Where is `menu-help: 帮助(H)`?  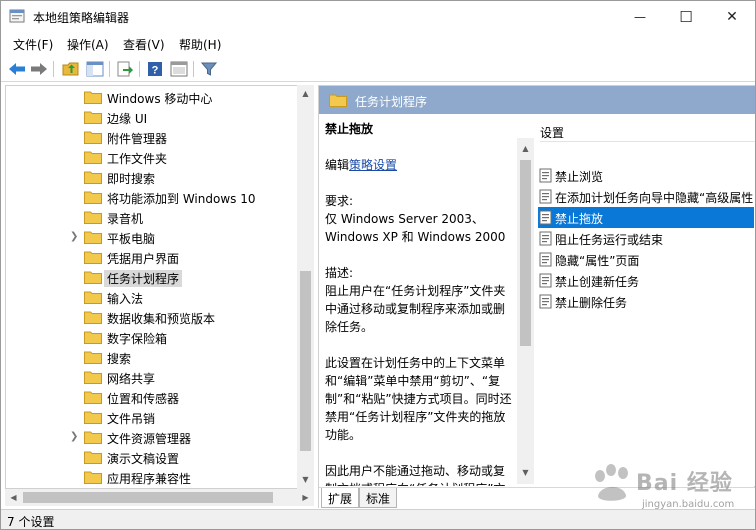 menu-help: 帮助(H) is located at coordinates (200, 44).